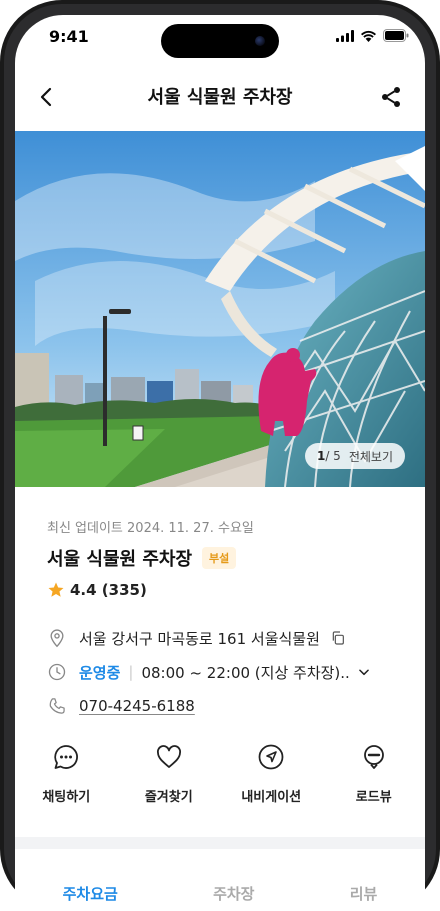 The width and height of the screenshot is (440, 911). I want to click on favorite-button: 즐겨찾기, so click(169, 782).